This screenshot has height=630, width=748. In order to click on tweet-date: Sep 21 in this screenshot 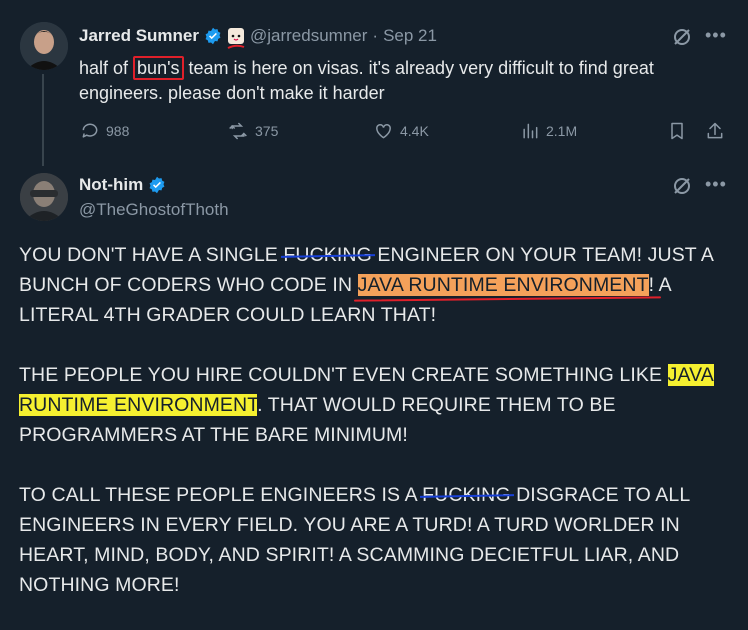, I will do `click(410, 36)`.